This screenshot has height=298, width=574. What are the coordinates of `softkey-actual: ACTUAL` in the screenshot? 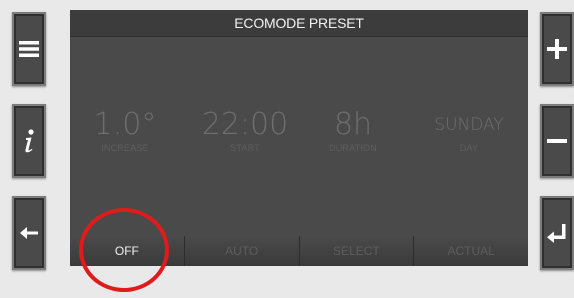 It's located at (471, 251).